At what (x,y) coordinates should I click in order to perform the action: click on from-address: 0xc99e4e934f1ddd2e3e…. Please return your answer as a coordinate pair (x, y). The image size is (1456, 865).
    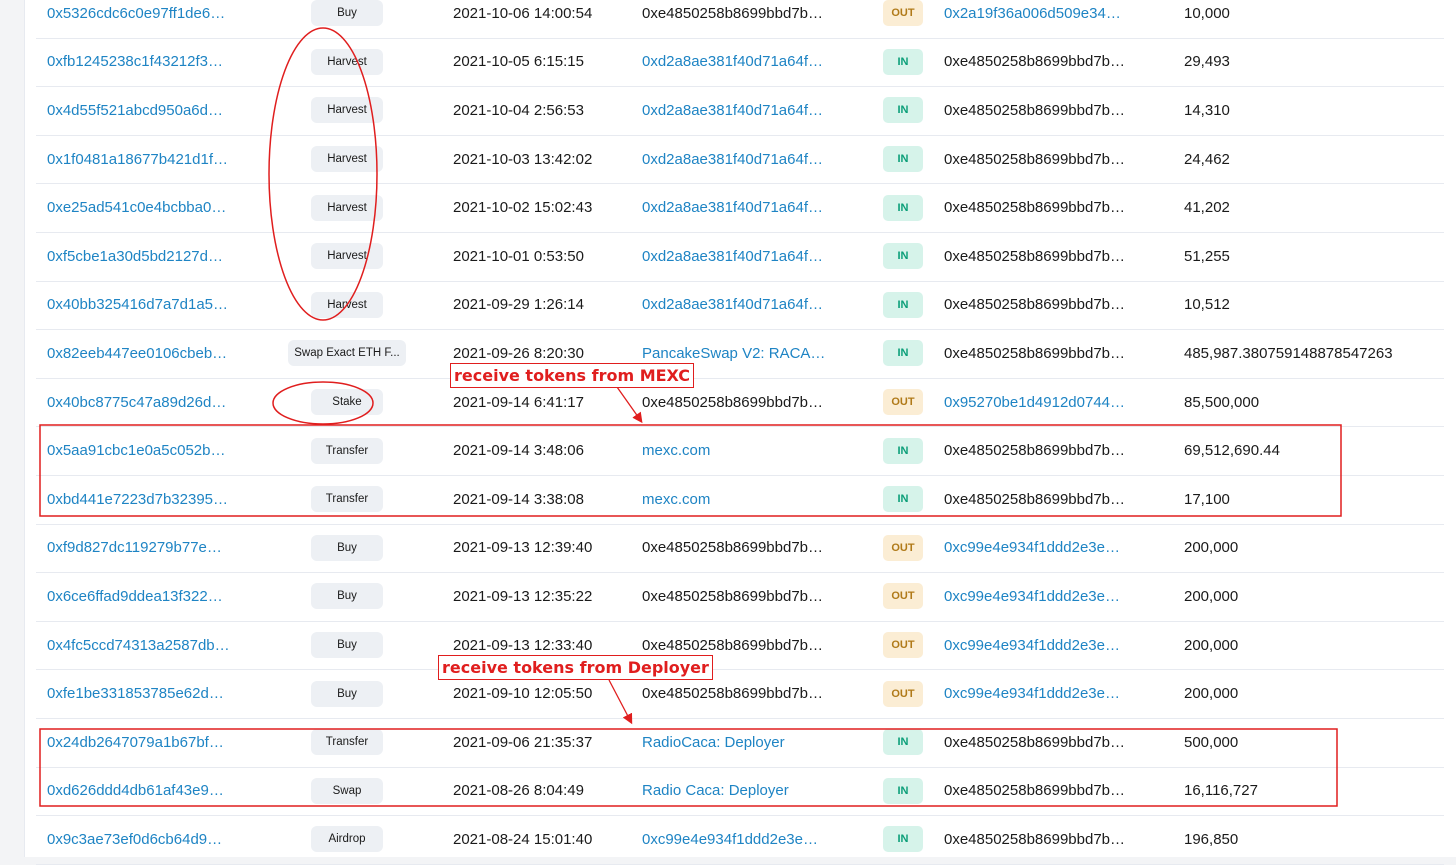
    Looking at the image, I should click on (730, 839).